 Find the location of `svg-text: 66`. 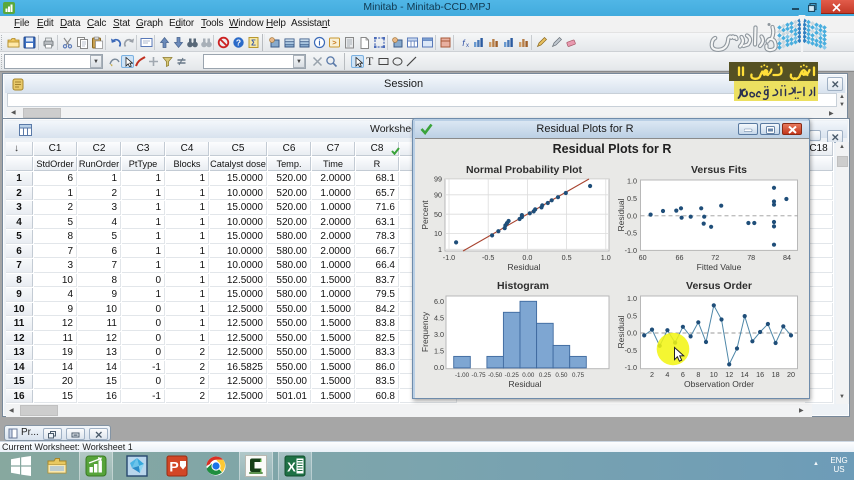

svg-text: 66 is located at coordinates (680, 257).